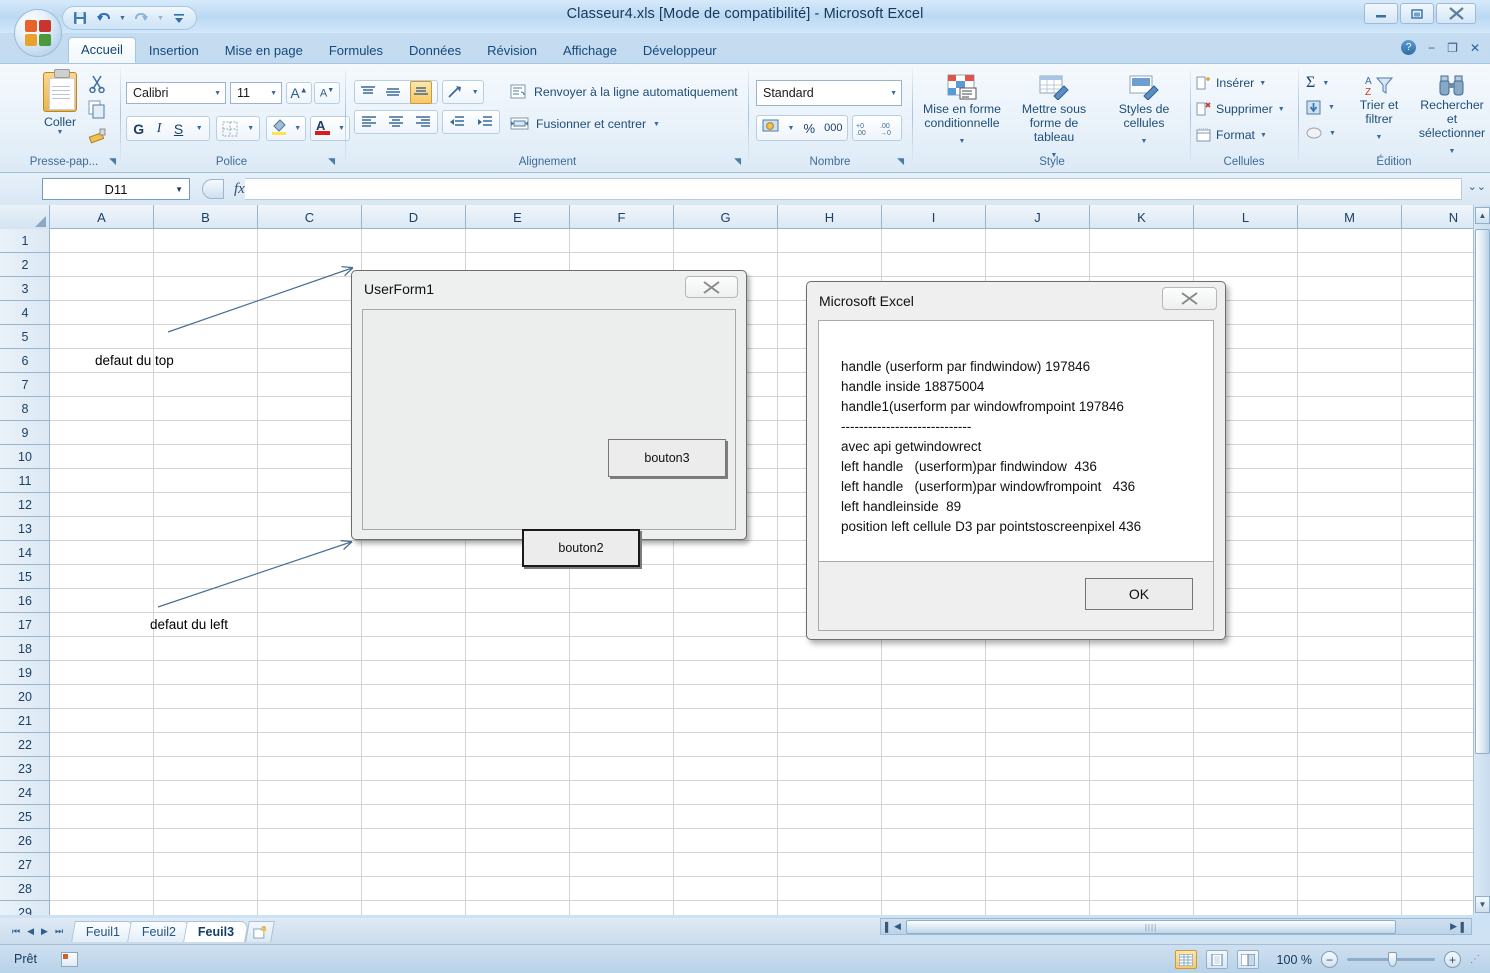 The height and width of the screenshot is (973, 1490). I want to click on new-sheet-icon, so click(260, 931).